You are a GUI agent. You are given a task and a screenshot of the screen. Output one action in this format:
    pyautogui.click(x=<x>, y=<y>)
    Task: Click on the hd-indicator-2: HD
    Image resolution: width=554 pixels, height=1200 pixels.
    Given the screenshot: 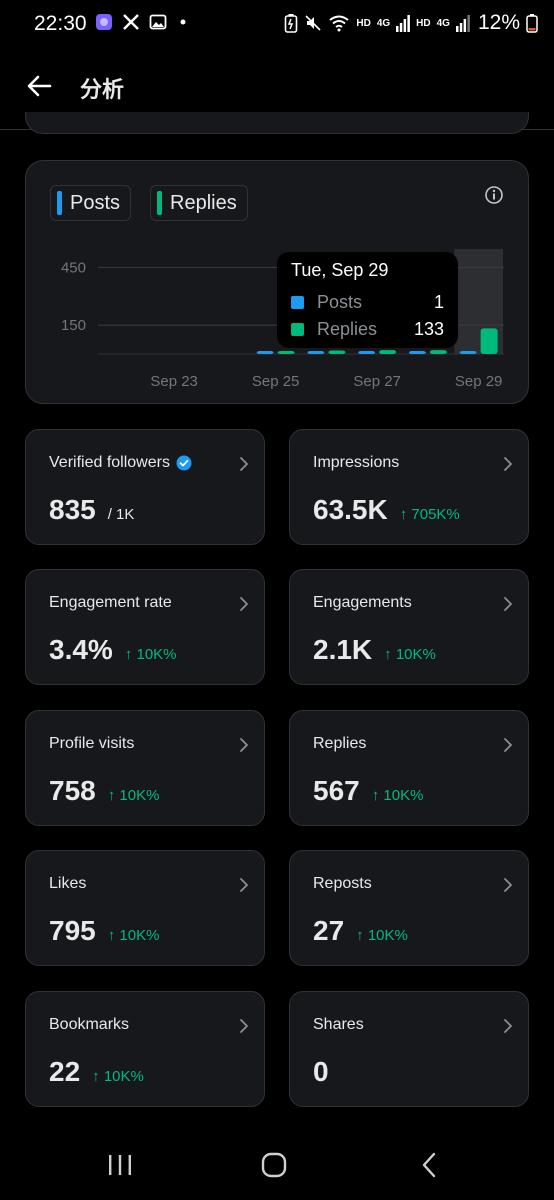 What is the action you would take?
    pyautogui.click(x=423, y=23)
    